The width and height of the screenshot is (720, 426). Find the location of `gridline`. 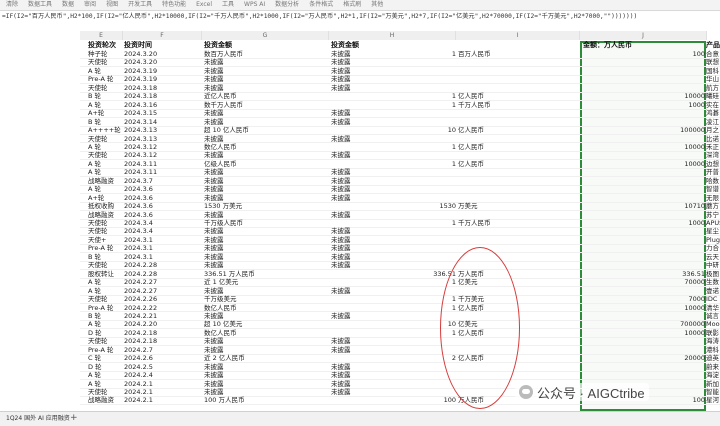

gridline is located at coordinates (400, 405).